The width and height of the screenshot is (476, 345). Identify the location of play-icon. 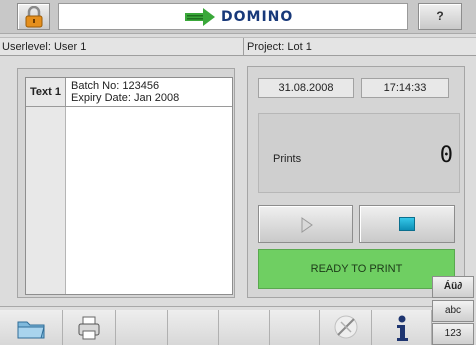
(307, 225).